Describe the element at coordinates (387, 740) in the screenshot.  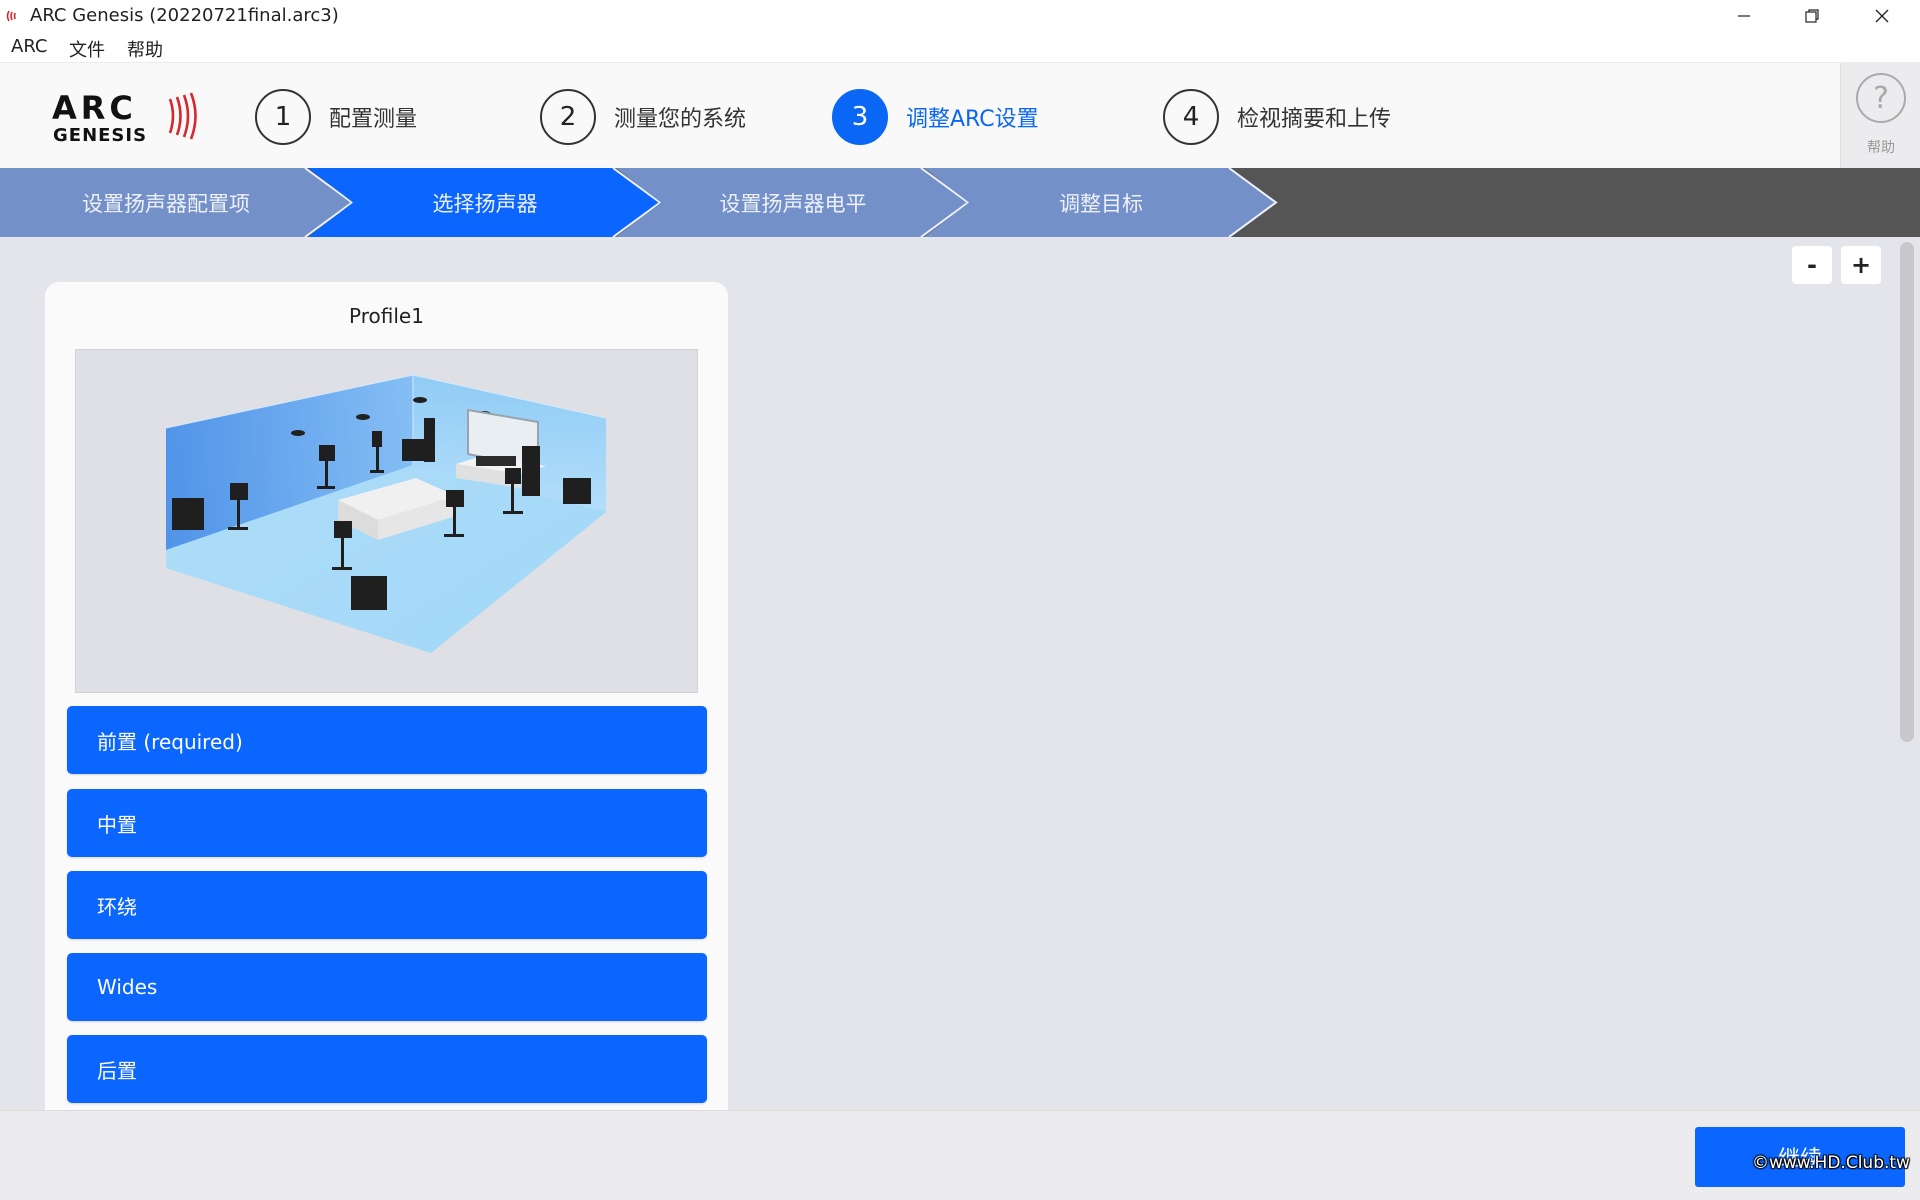
I see `speaker-group-front: 前置 (required)` at that location.